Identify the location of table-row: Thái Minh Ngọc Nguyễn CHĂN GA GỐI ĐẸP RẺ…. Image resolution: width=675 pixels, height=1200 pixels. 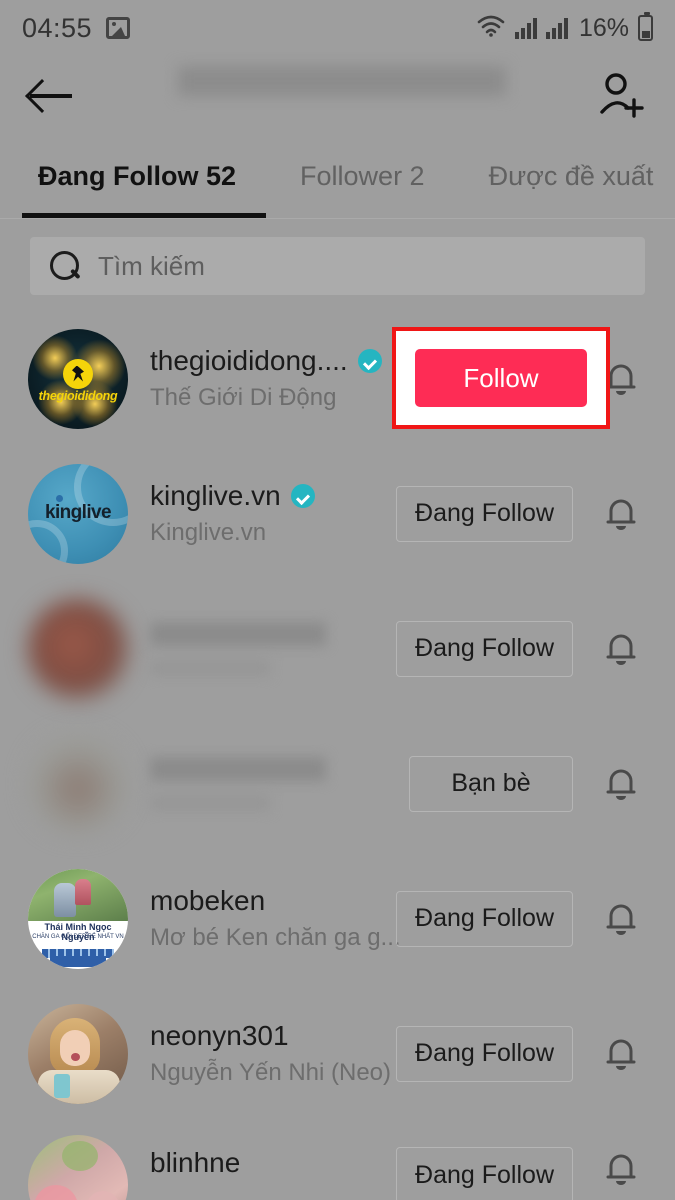
(337, 918).